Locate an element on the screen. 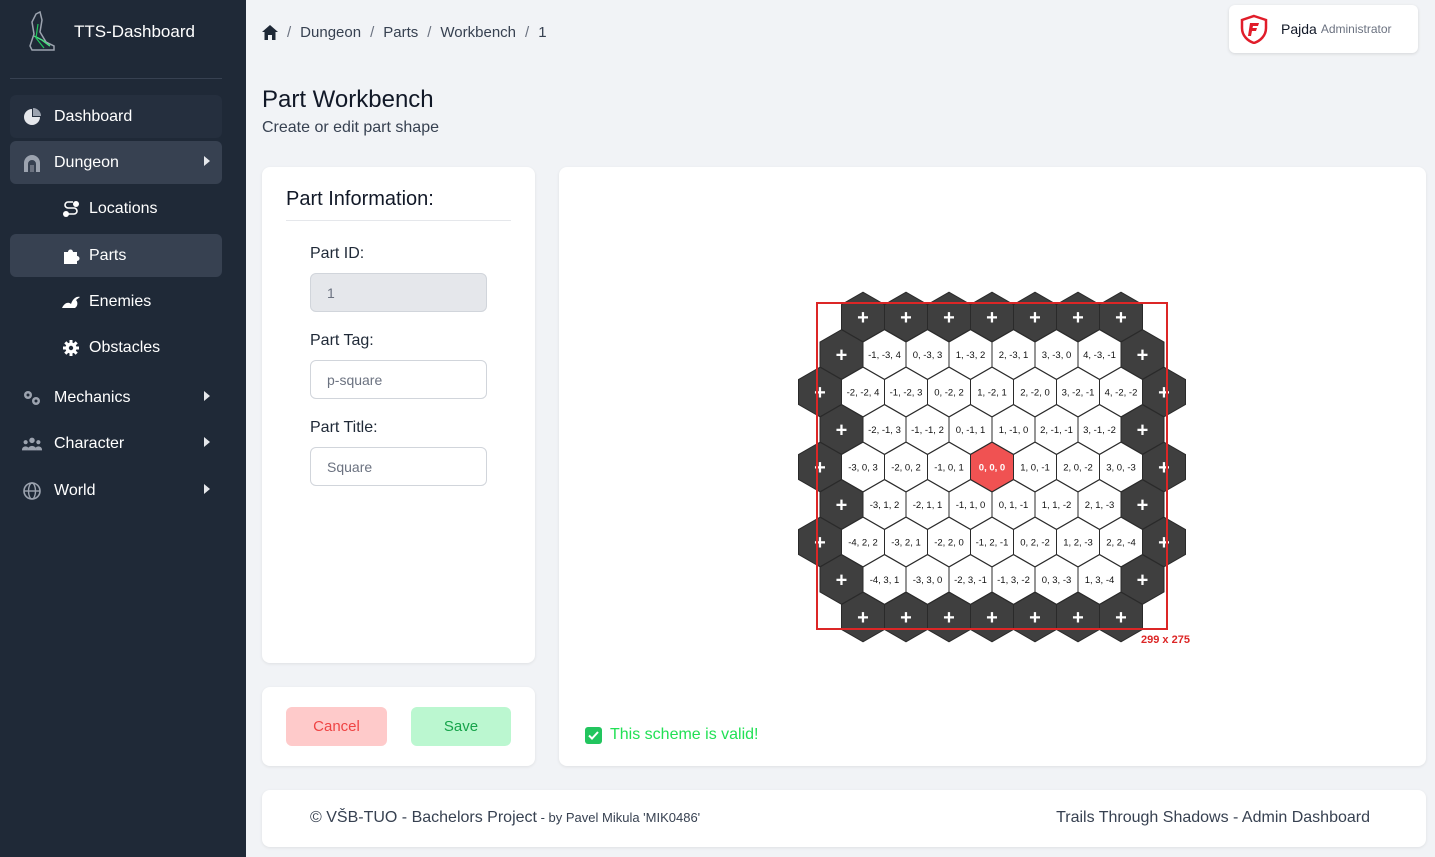  hex-coordinate: 1, 2, -3 is located at coordinates (1078, 543).